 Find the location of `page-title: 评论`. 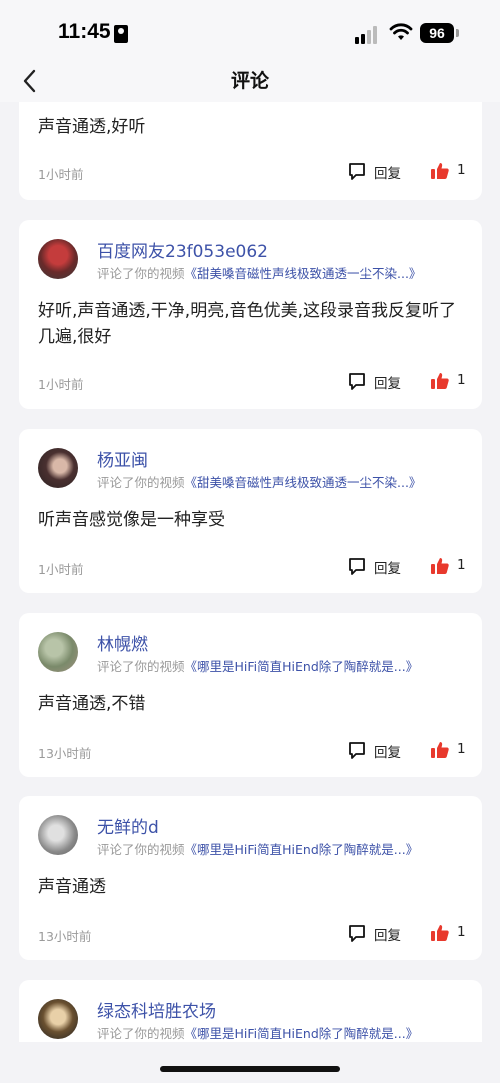

page-title: 评论 is located at coordinates (249, 81).